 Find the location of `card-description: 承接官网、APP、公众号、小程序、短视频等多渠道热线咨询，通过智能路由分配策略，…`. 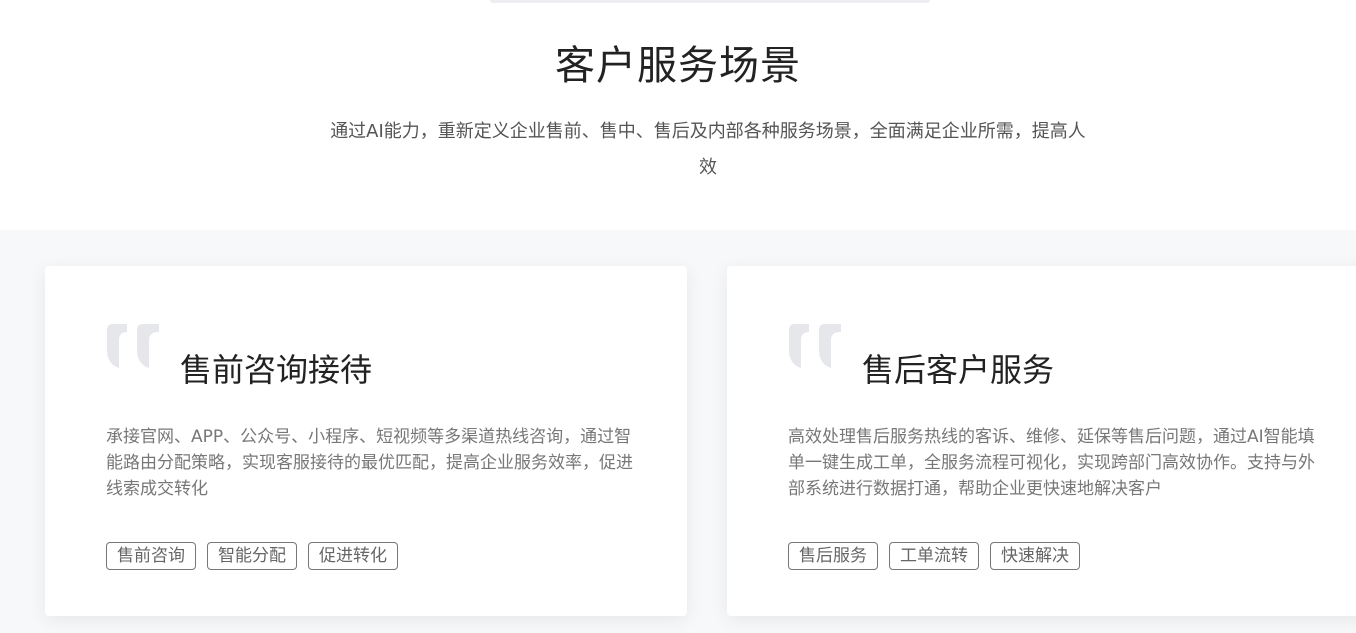

card-description: 承接官网、APP、公众号、小程序、短视频等多渠道热线咨询，通过智能路由分配策略，… is located at coordinates (369, 463).